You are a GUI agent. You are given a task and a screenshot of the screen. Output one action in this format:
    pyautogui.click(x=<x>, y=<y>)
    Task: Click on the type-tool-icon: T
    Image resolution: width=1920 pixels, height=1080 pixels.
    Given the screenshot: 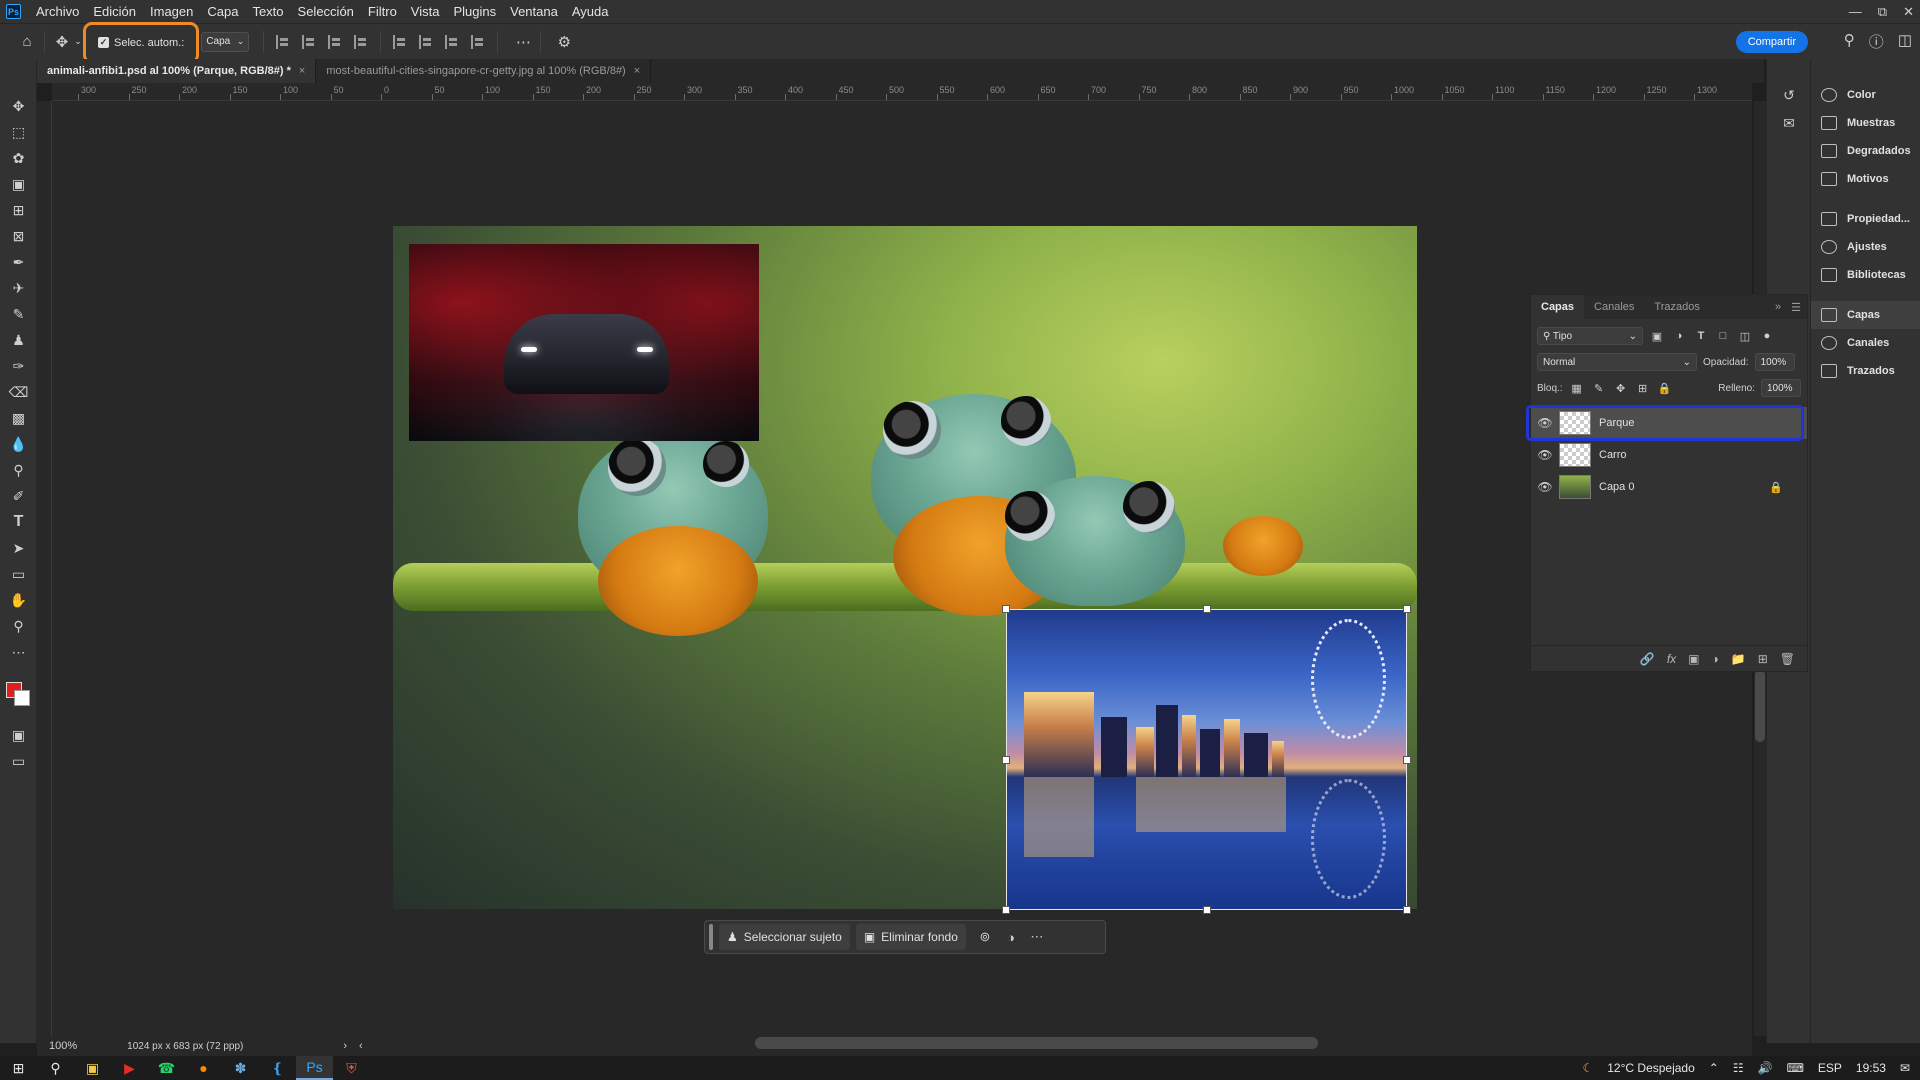 What is the action you would take?
    pyautogui.click(x=18, y=522)
    